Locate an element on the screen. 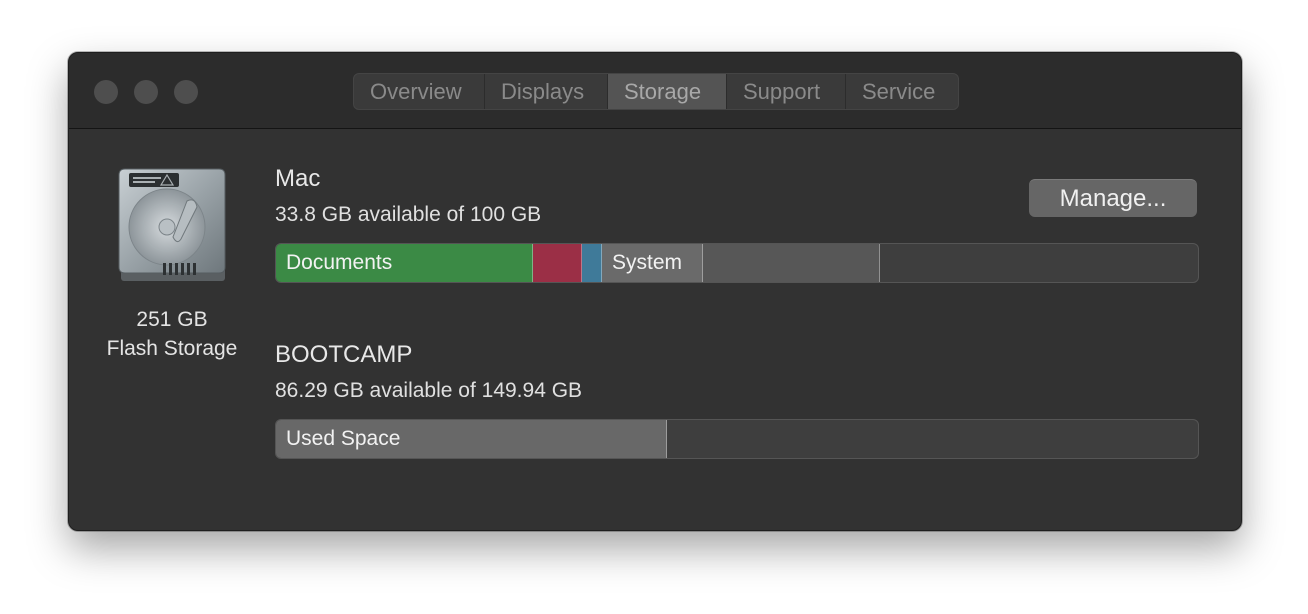 This screenshot has height=614, width=1308. tab-service: Service is located at coordinates (902, 91).